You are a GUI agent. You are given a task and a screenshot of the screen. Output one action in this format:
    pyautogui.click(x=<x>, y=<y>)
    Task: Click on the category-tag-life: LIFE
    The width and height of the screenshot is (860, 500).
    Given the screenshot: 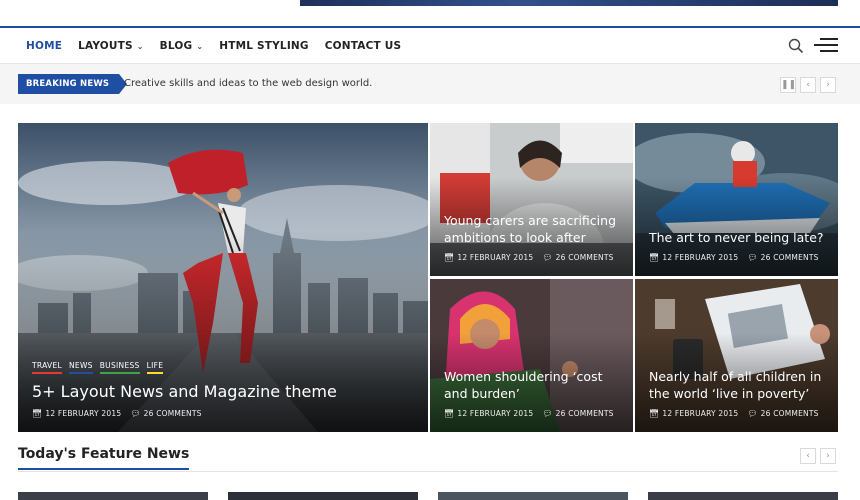 What is the action you would take?
    pyautogui.click(x=155, y=367)
    